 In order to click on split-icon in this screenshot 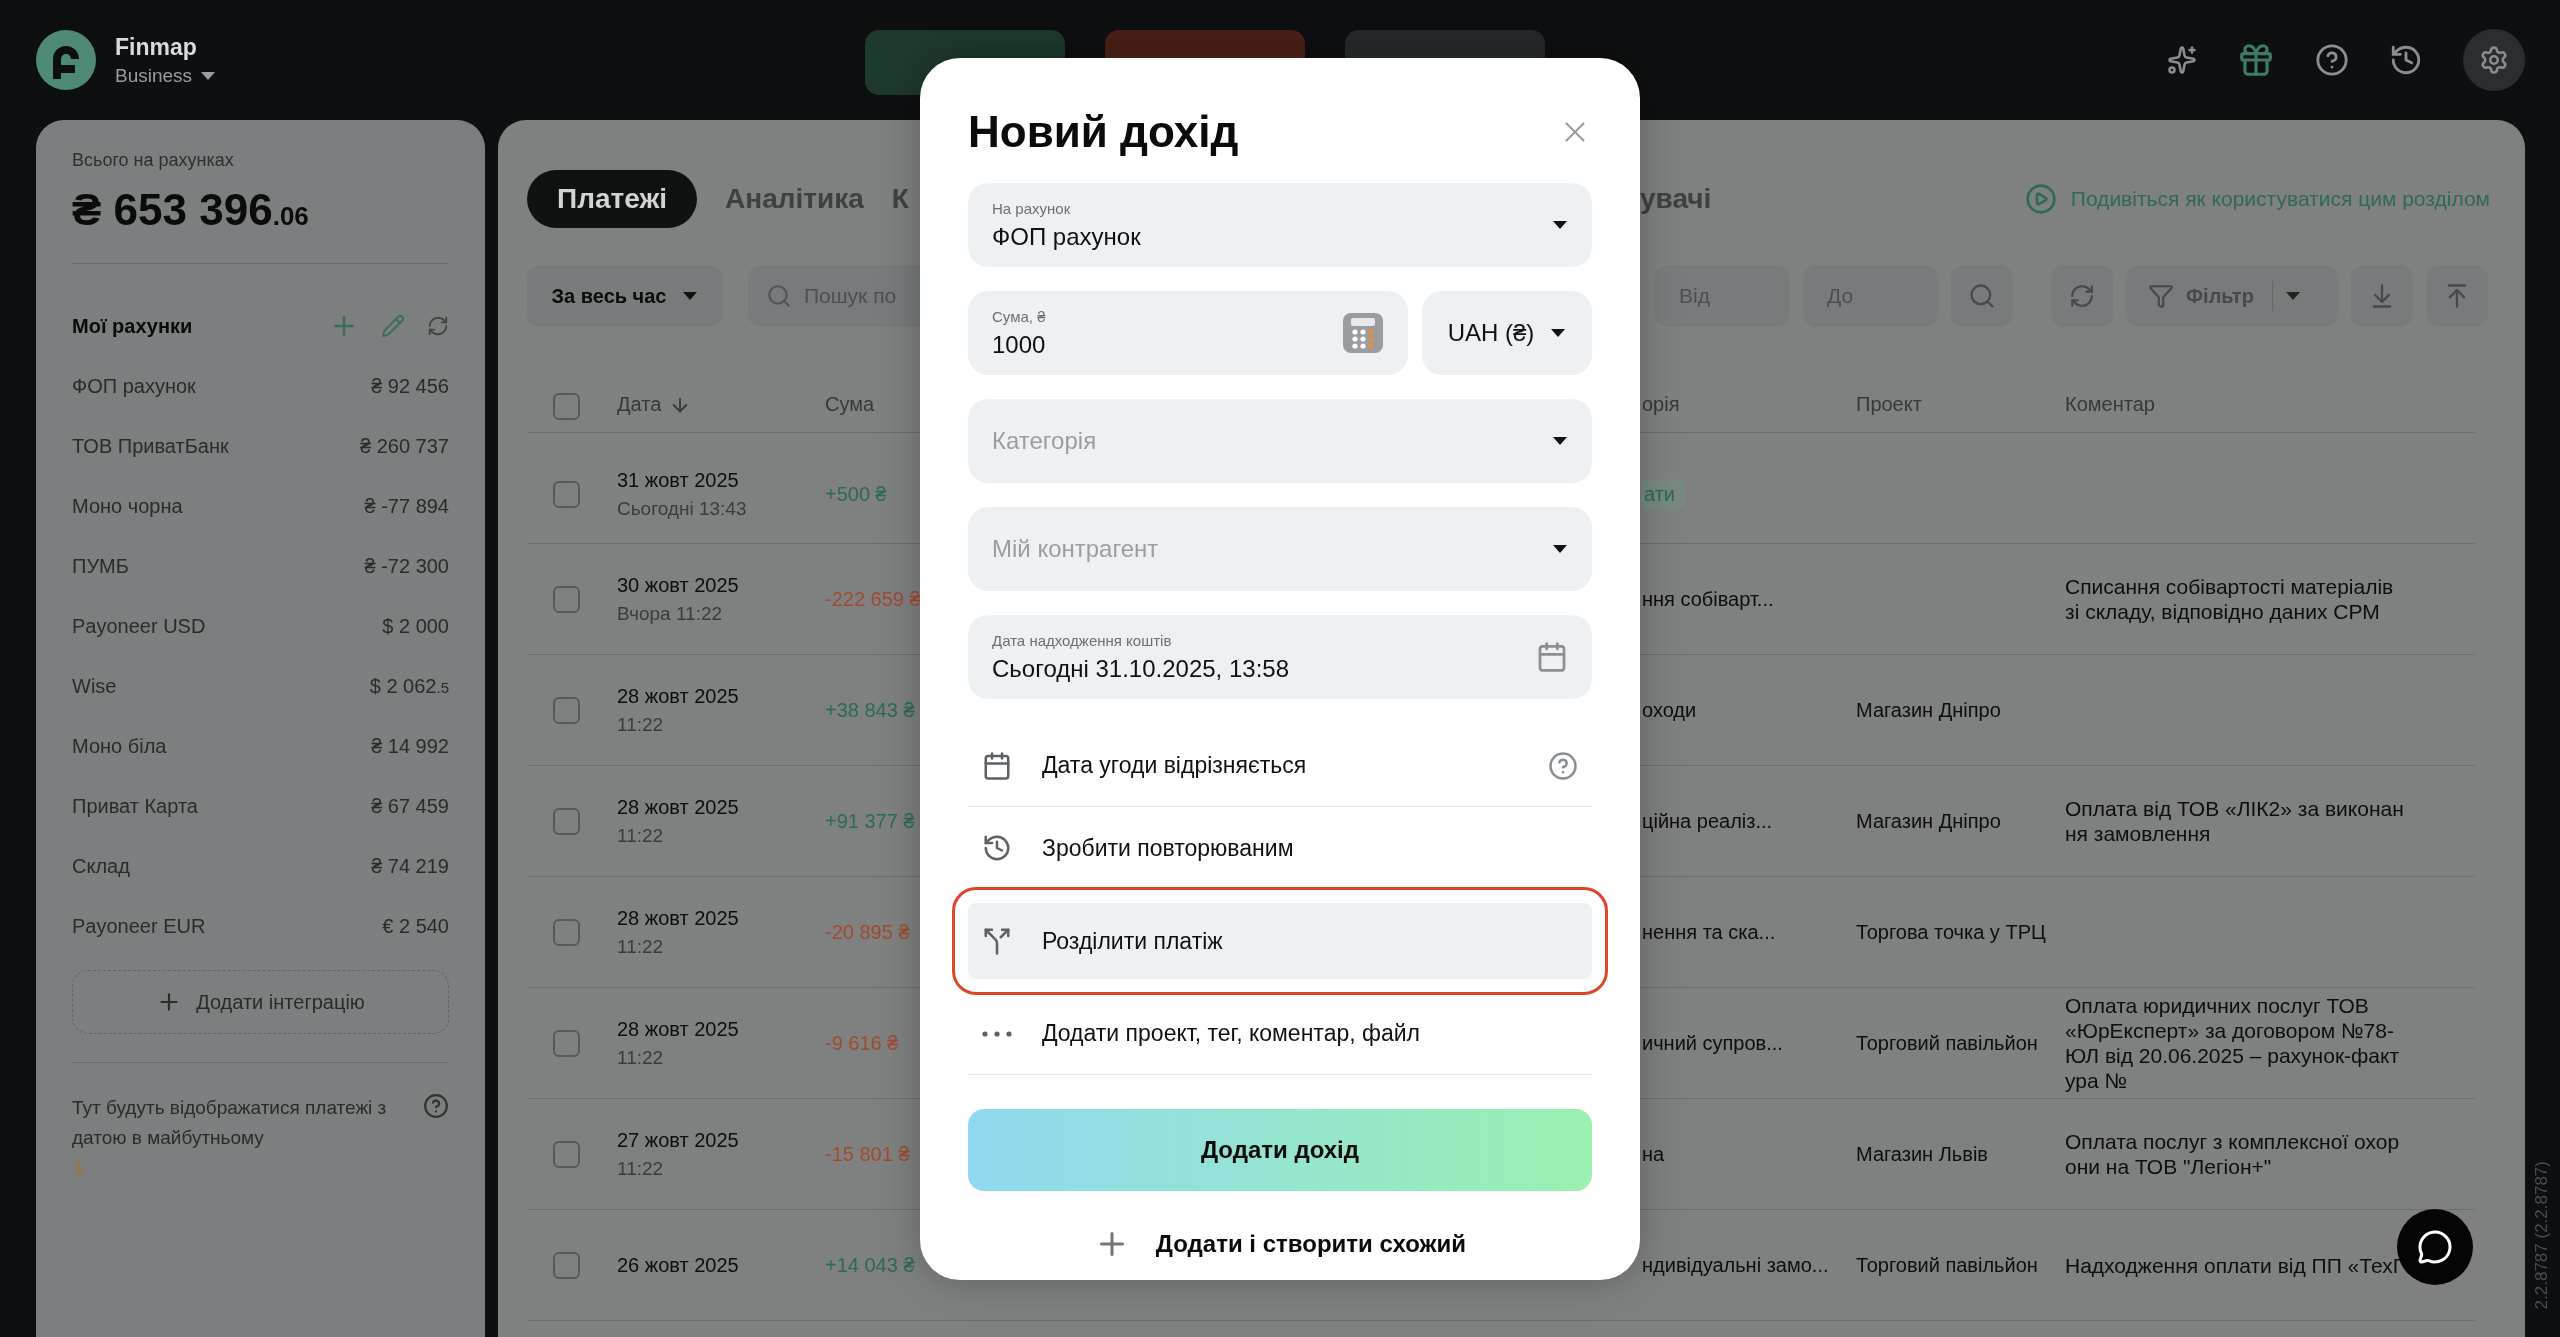, I will do `click(997, 941)`.